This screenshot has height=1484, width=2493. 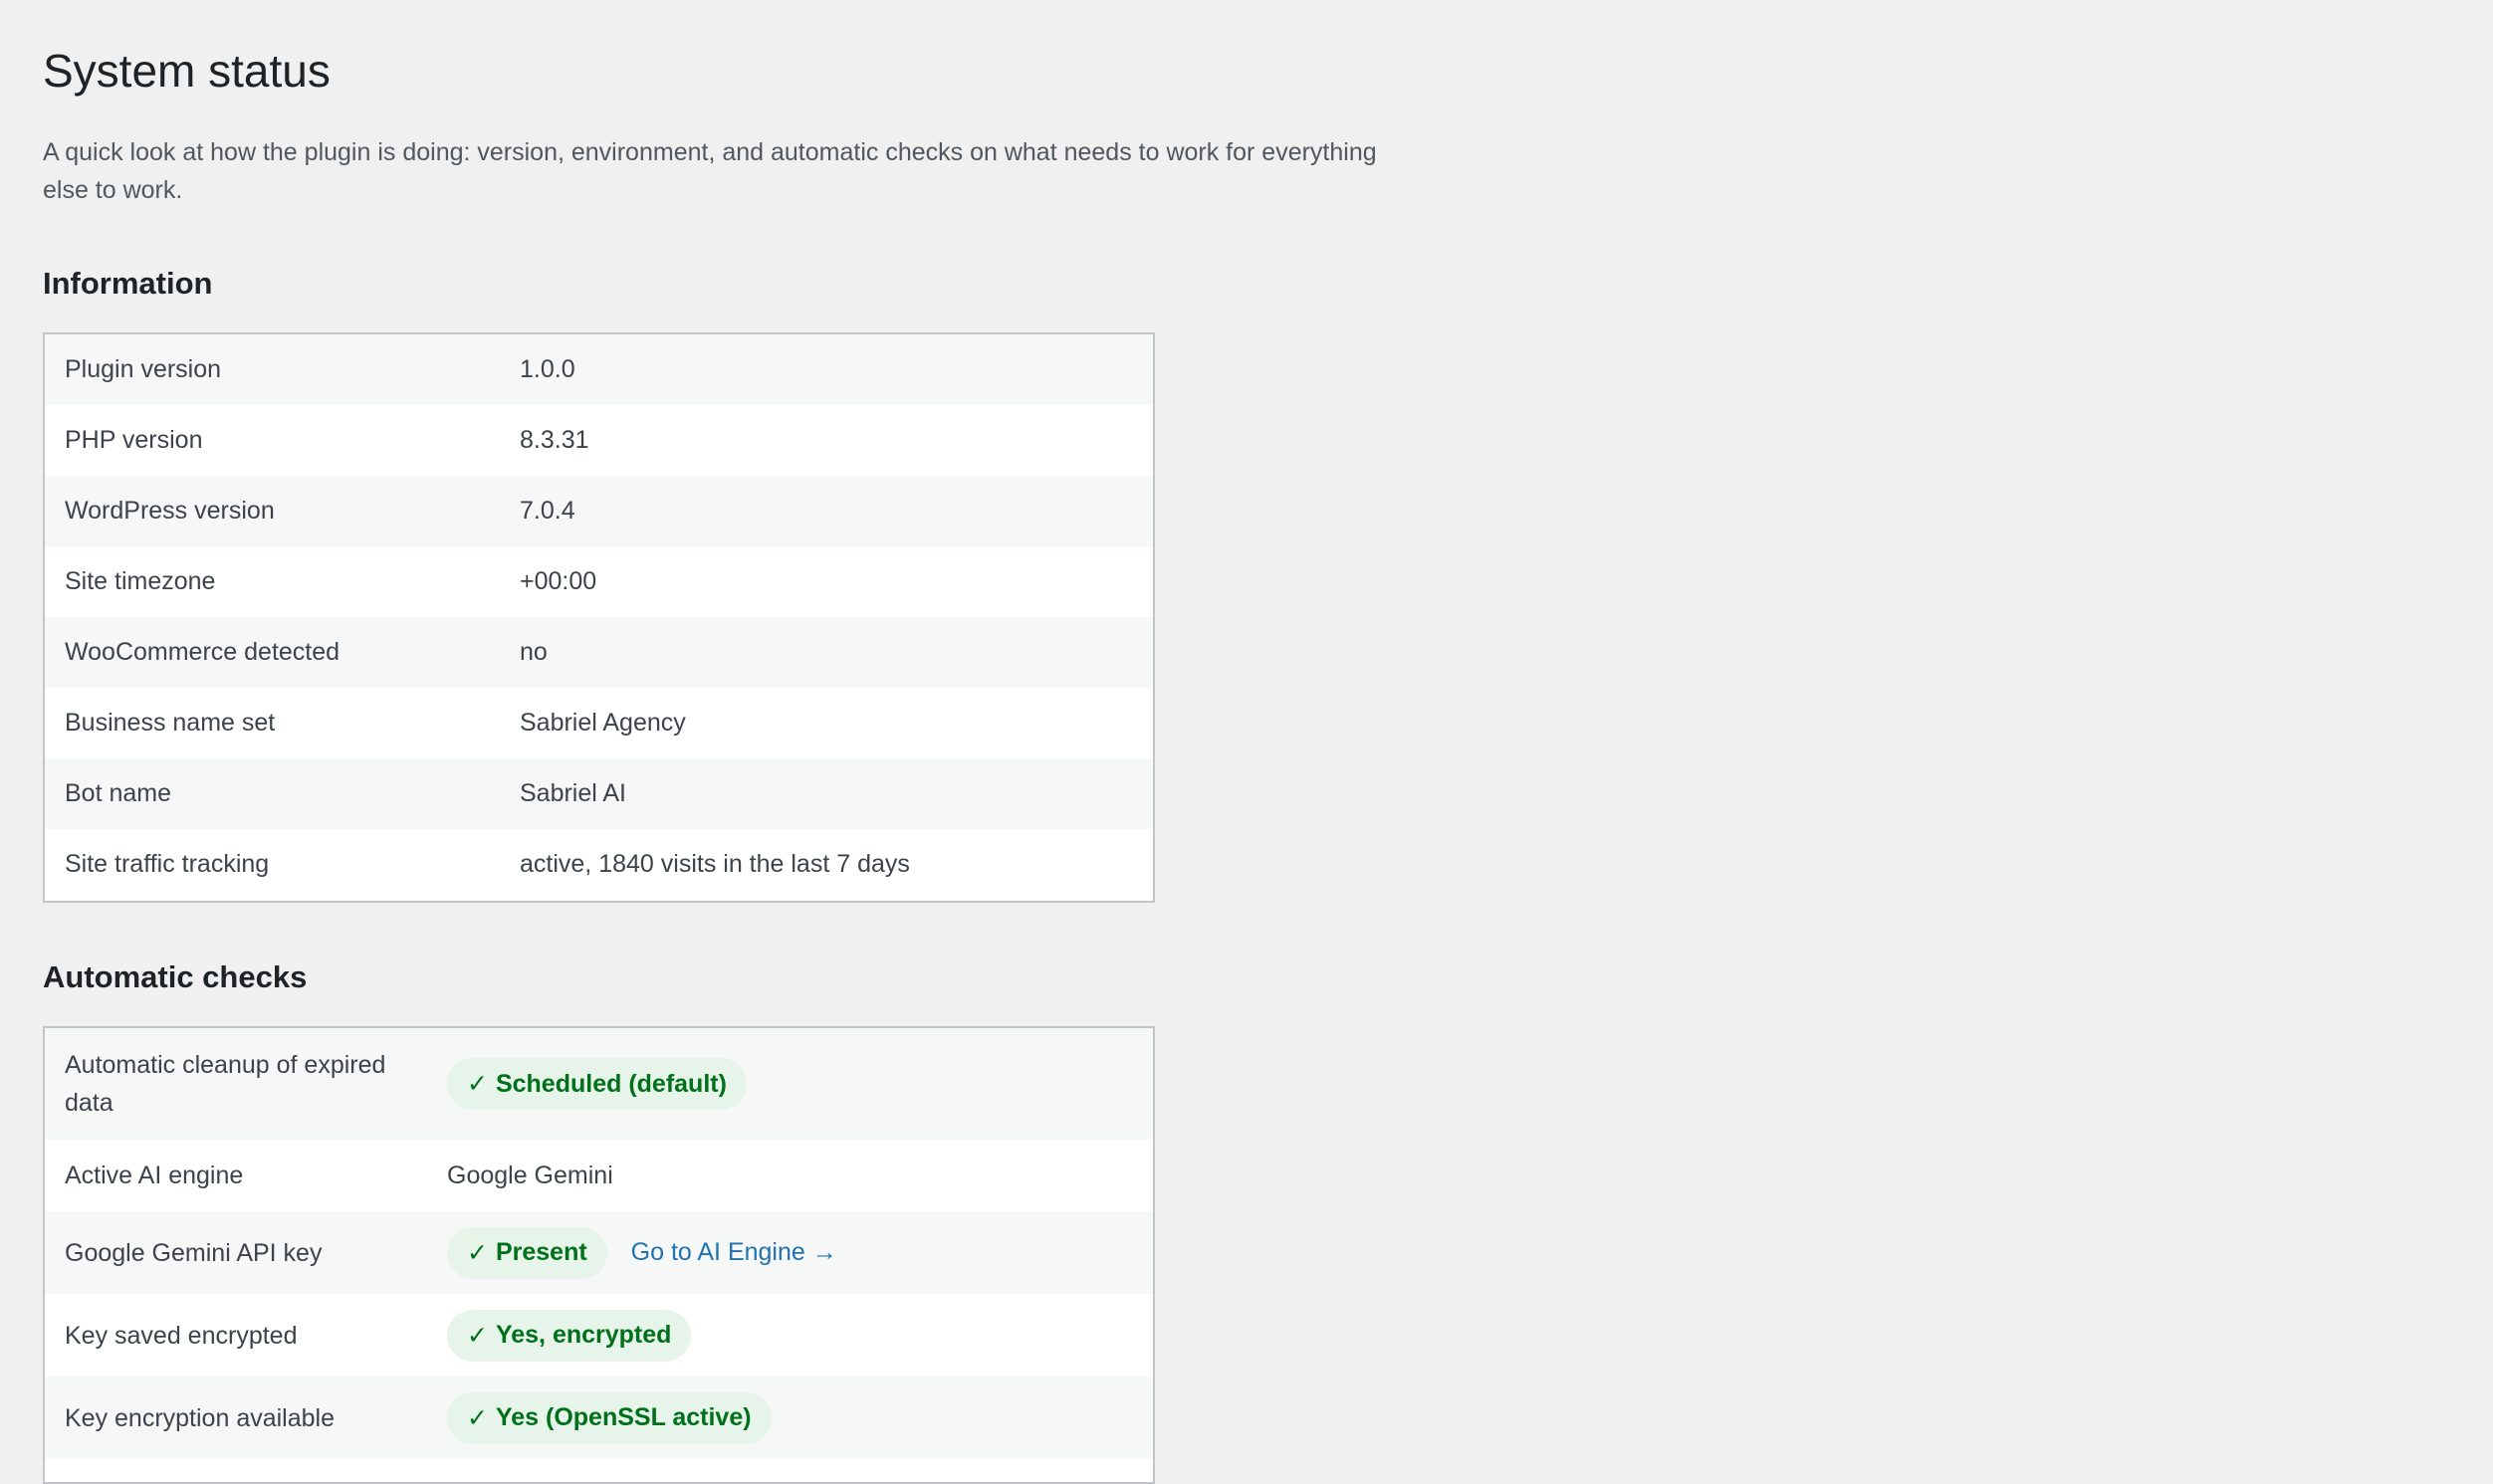 I want to click on info-label: Business name set, so click(x=171, y=723).